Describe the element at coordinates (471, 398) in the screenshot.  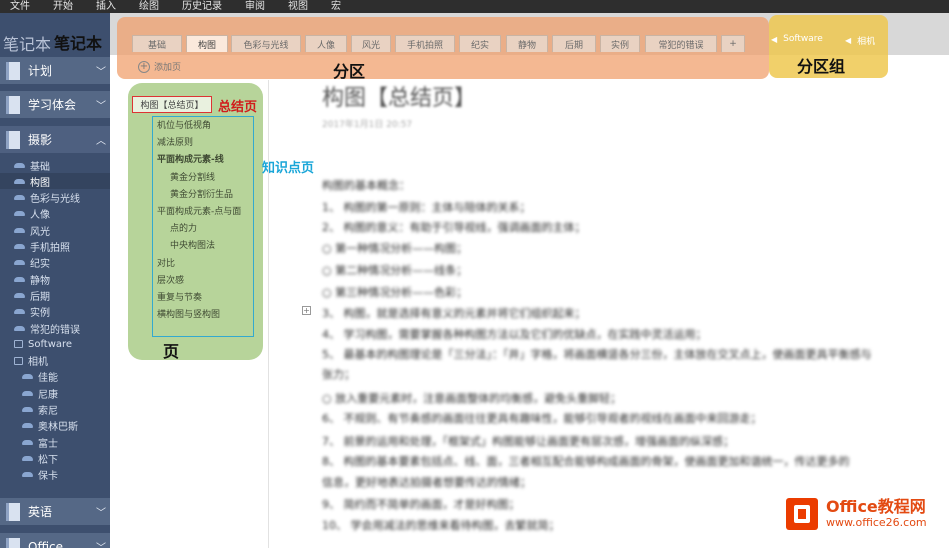
I see `note-text-line: ○ 放入重要元素时，注意画面整体的均衡感，避免头重脚轻；` at that location.